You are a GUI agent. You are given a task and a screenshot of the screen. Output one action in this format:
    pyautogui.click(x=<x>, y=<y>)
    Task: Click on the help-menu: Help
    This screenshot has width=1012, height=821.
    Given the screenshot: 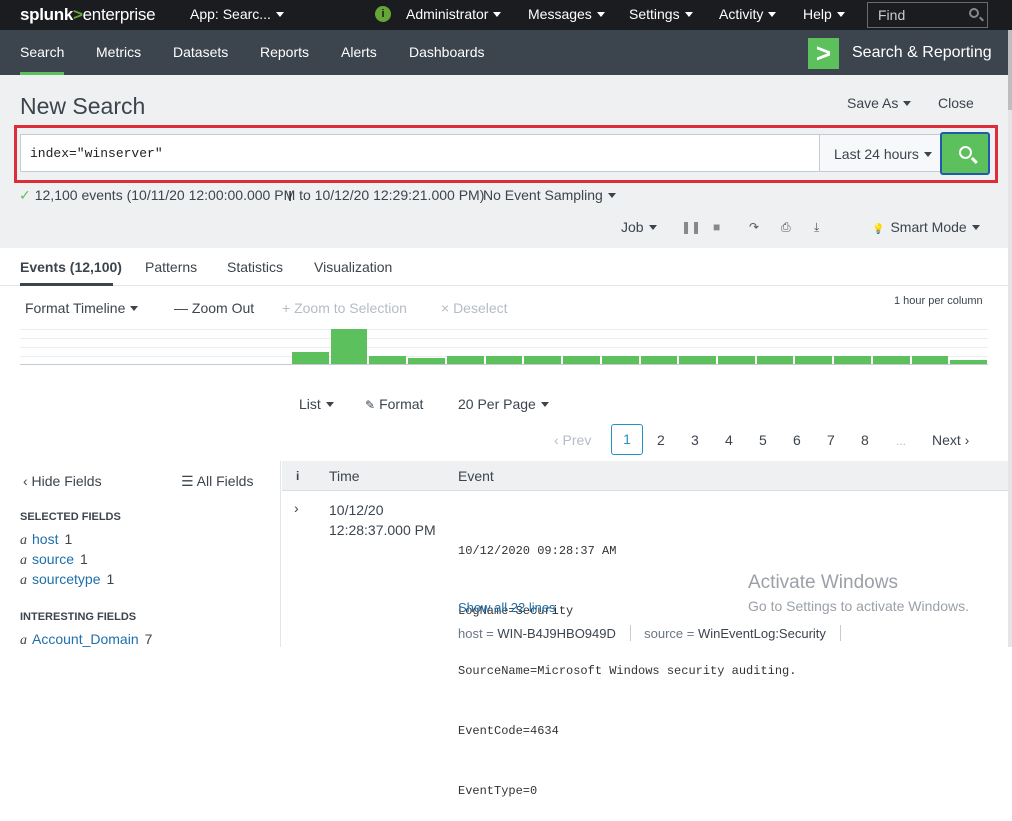 What is the action you would take?
    pyautogui.click(x=824, y=14)
    